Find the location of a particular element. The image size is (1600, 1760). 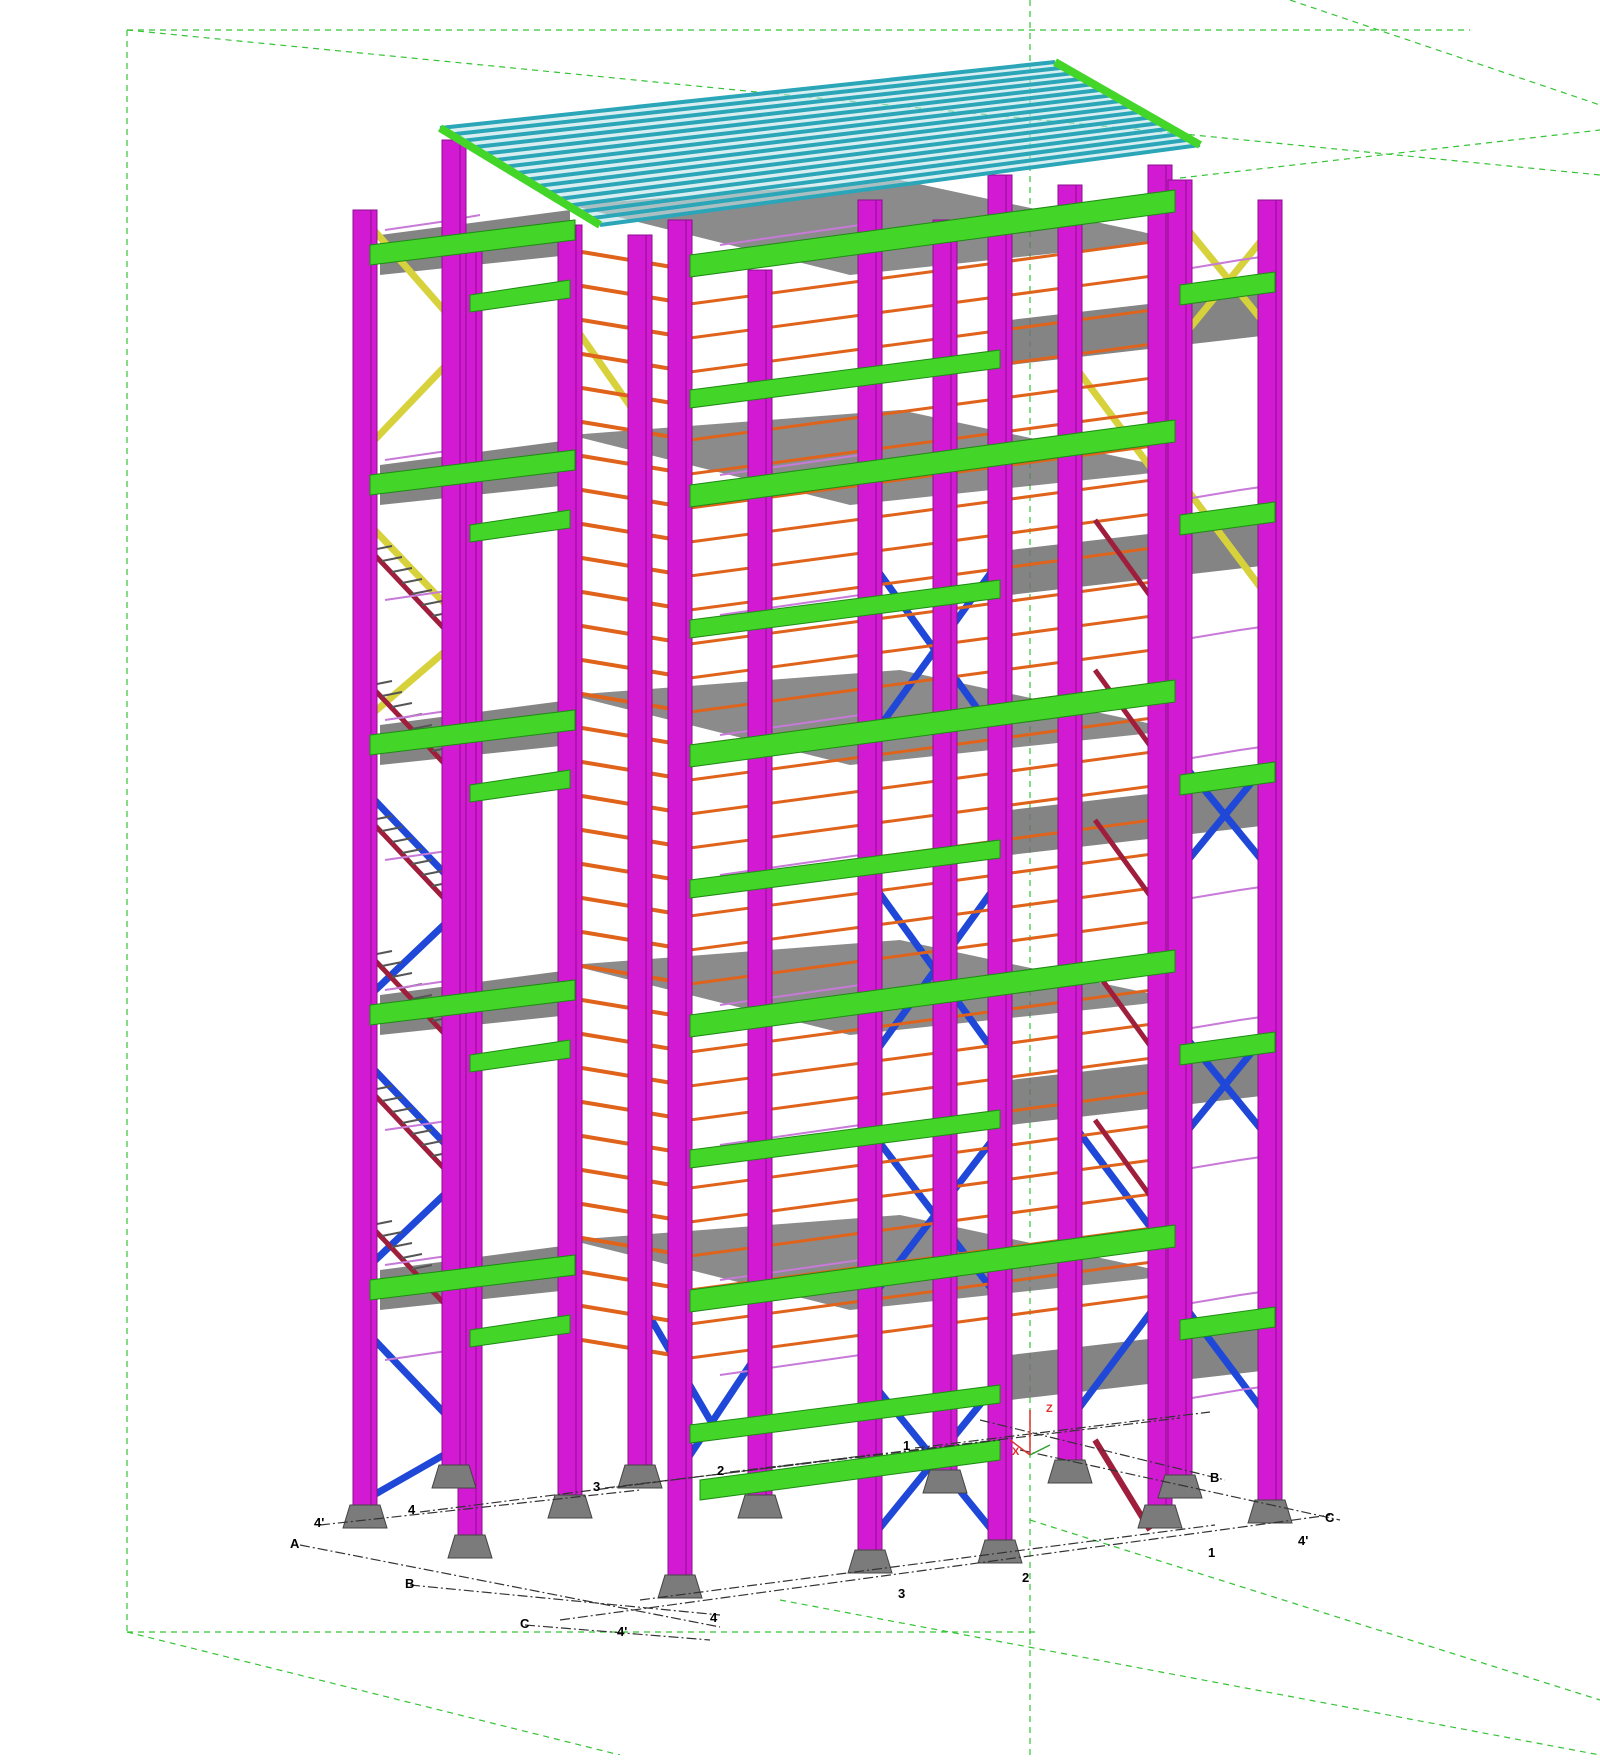

grid-label-front-4p-right: 4' is located at coordinates (1303, 1540).